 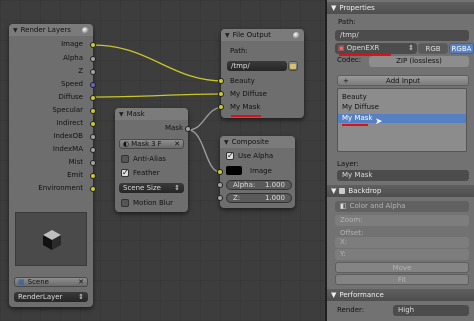 I want to click on socket-indexma, so click(x=93, y=150).